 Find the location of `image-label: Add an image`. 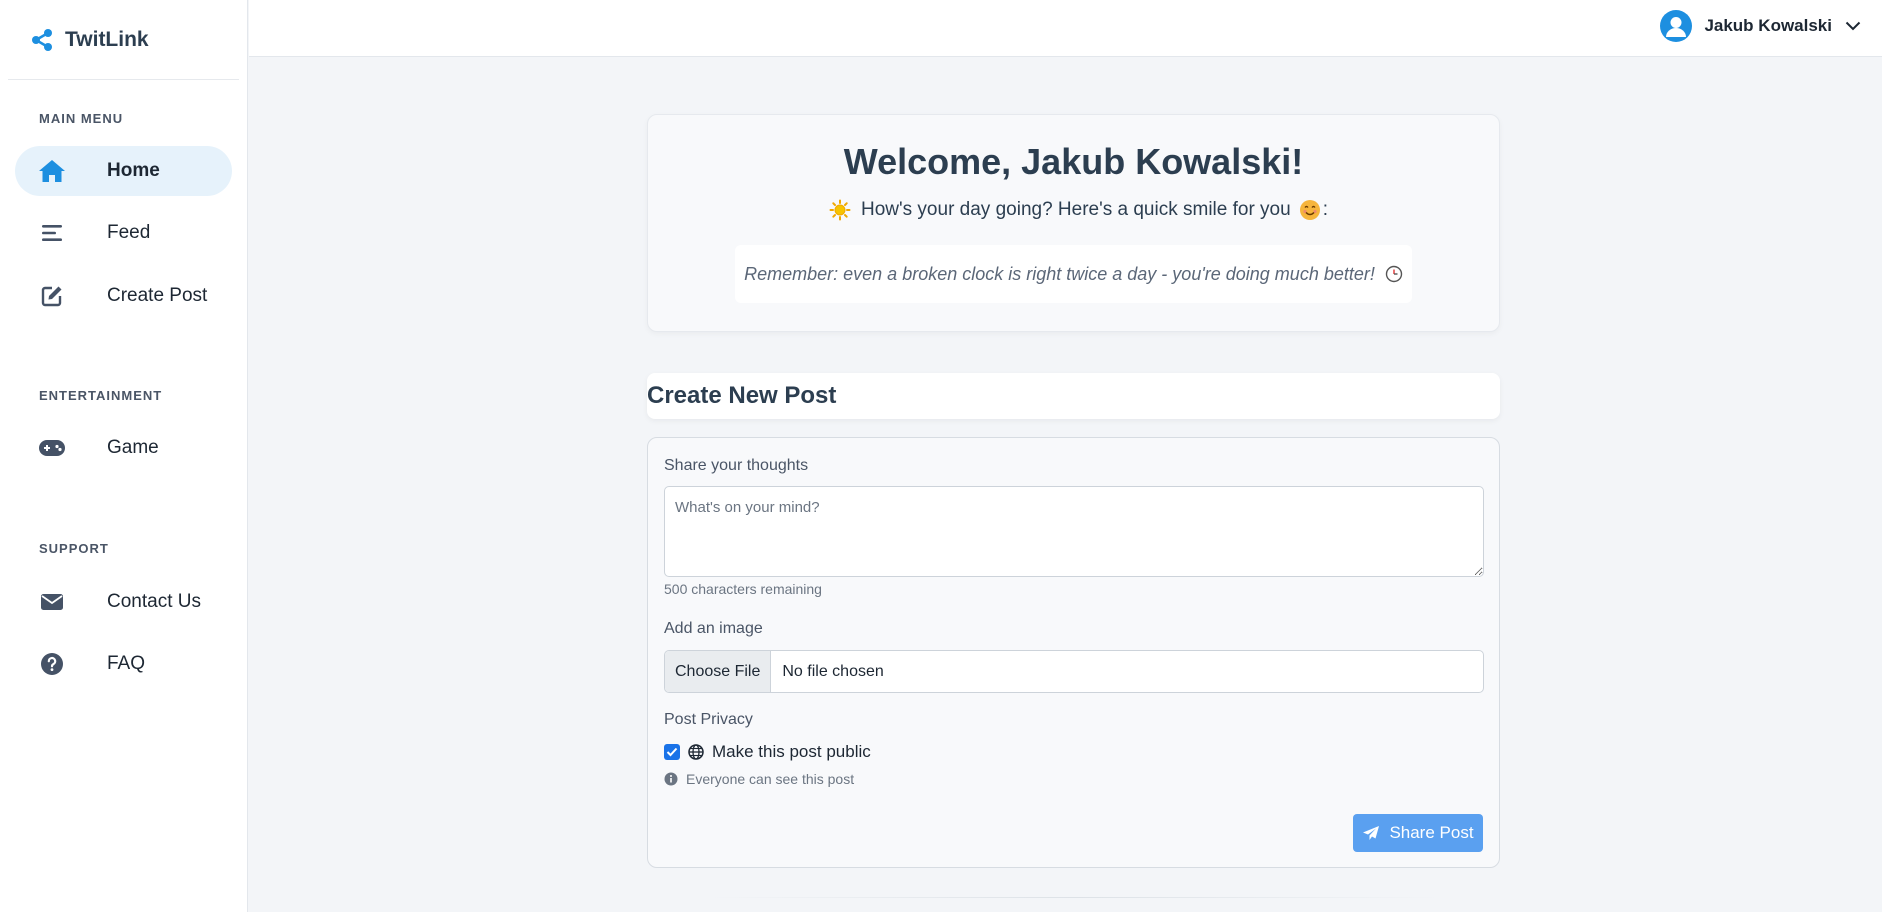

image-label: Add an image is located at coordinates (713, 628).